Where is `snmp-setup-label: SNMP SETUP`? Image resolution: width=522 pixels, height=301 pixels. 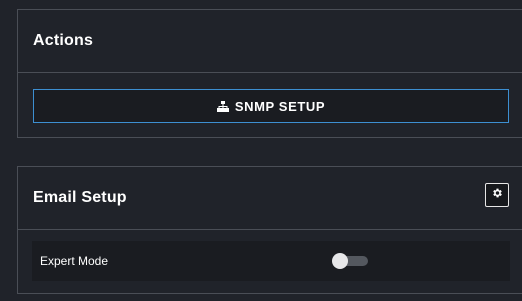 snmp-setup-label: SNMP SETUP is located at coordinates (280, 106).